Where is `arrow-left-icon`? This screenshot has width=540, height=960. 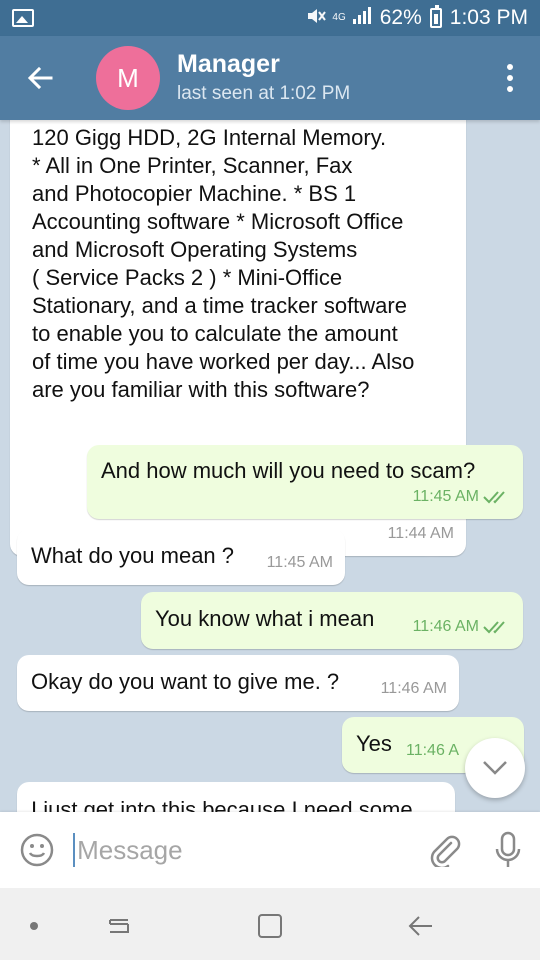
arrow-left-icon is located at coordinates (40, 78).